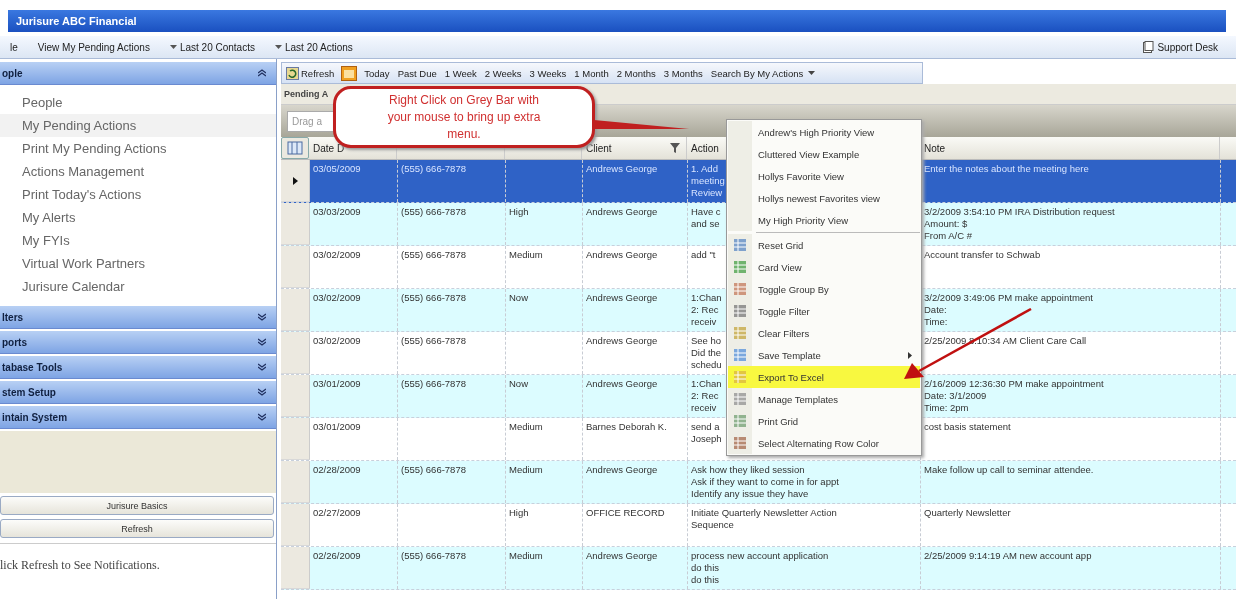 The height and width of the screenshot is (602, 1236). Describe the element at coordinates (1019, 223) in the screenshot. I see `table-cell: 3/2/2009 3:54:10 PM IRA Distribution request Amount: $ From A/C #` at that location.